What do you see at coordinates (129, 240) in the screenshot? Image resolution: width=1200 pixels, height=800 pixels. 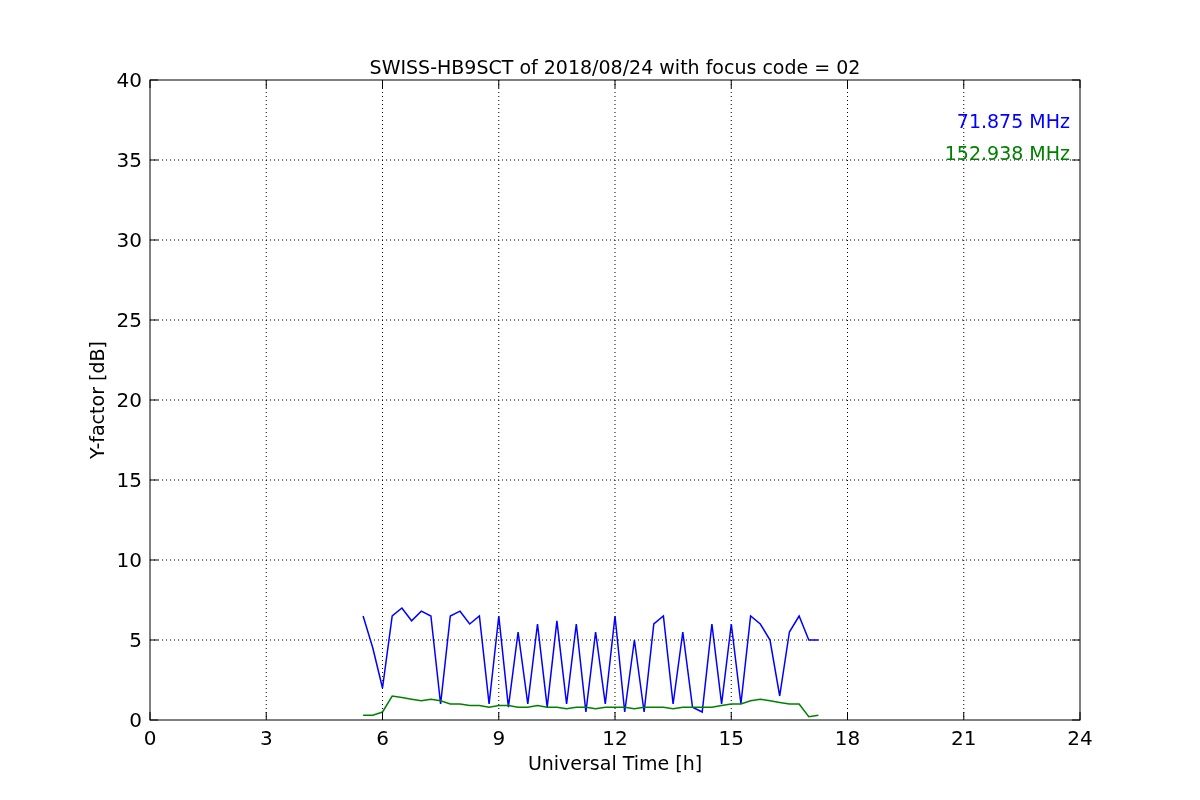 I see `y-tick-label: 30` at bounding box center [129, 240].